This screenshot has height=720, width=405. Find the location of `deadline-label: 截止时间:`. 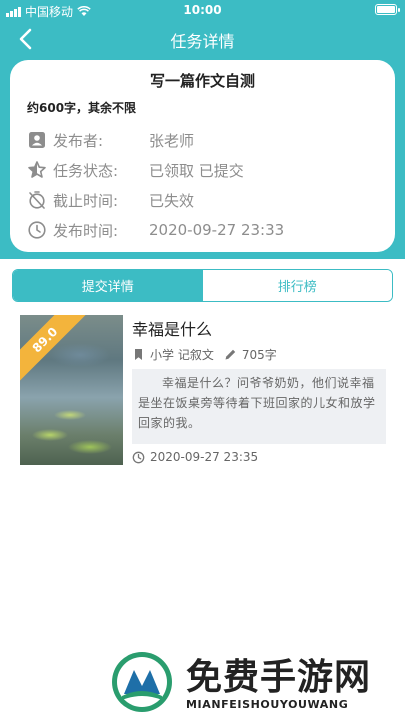

deadline-label: 截止时间: is located at coordinates (86, 200).